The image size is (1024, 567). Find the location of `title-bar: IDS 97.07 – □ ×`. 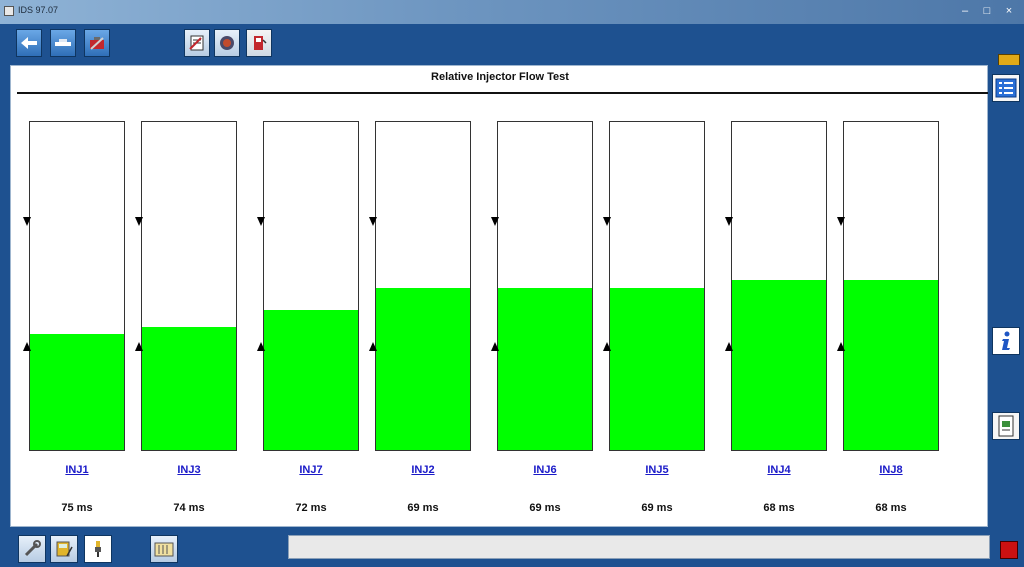

title-bar: IDS 97.07 – □ × is located at coordinates (512, 12).